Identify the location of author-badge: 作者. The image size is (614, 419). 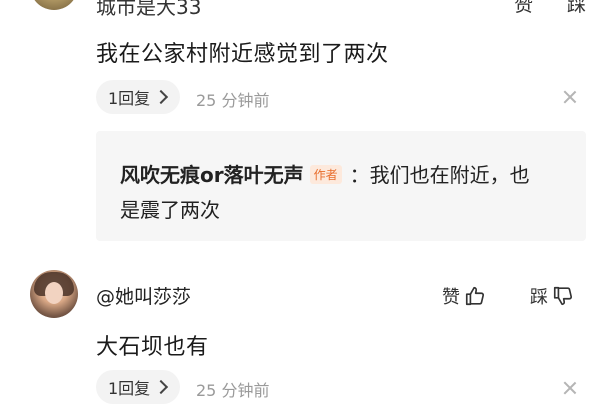
(325, 174).